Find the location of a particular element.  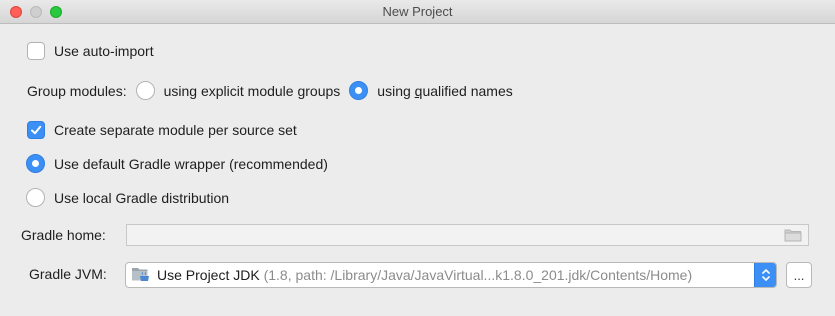

gradle-jvm-label-row: Gradle JVM: is located at coordinates (68, 274).